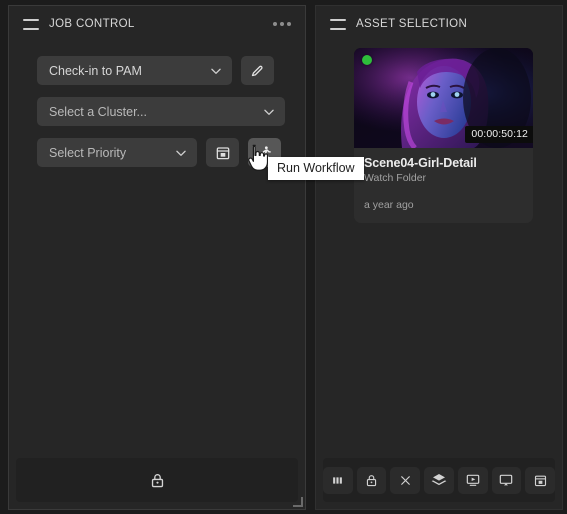 This screenshot has height=514, width=567. Describe the element at coordinates (472, 480) in the screenshot. I see `media-player-icon` at that location.